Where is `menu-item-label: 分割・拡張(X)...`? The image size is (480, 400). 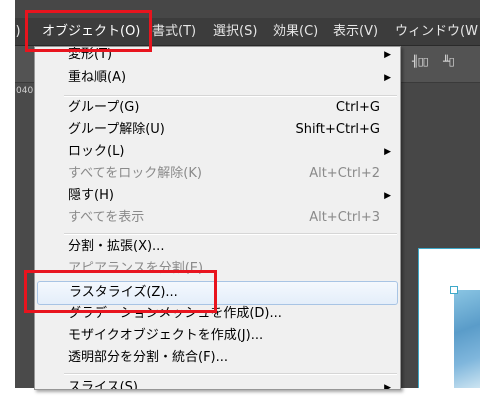
menu-item-label: 分割・拡張(X)... is located at coordinates (116, 246).